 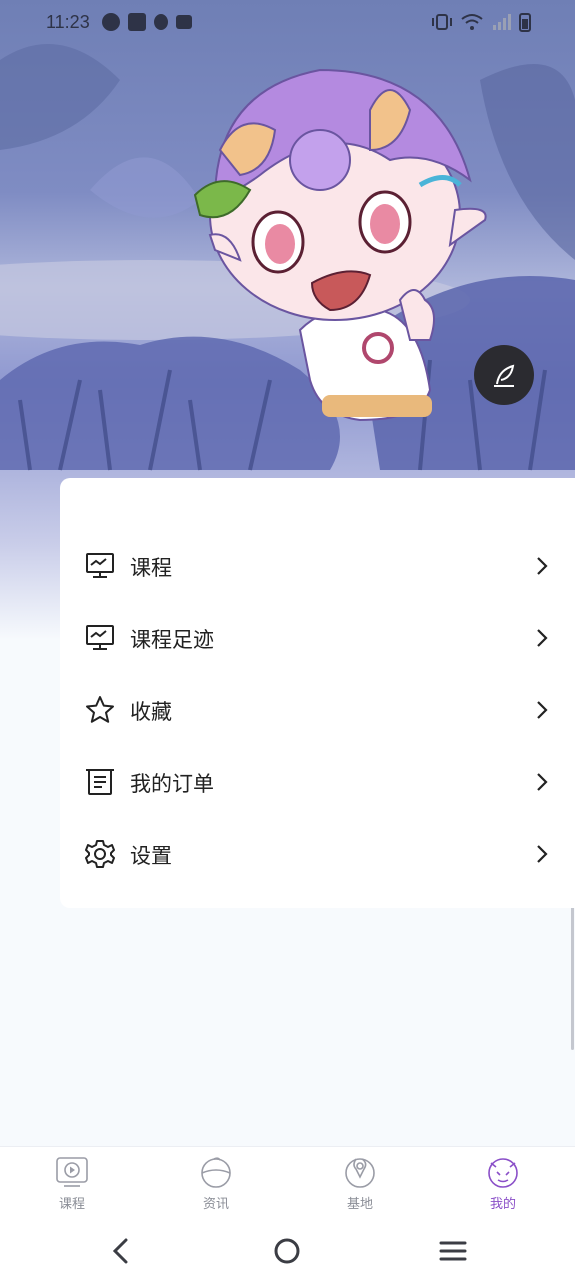 What do you see at coordinates (215, 1204) in the screenshot?
I see `tab-label: 资讯` at bounding box center [215, 1204].